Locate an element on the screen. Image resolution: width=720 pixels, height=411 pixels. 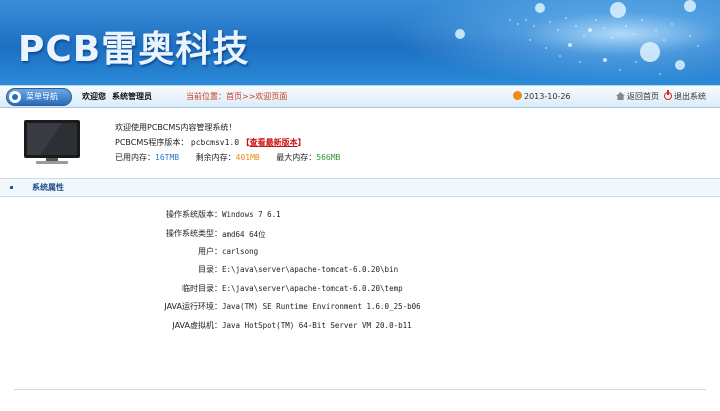
exit-link: 退出系统 is located at coordinates (685, 96).